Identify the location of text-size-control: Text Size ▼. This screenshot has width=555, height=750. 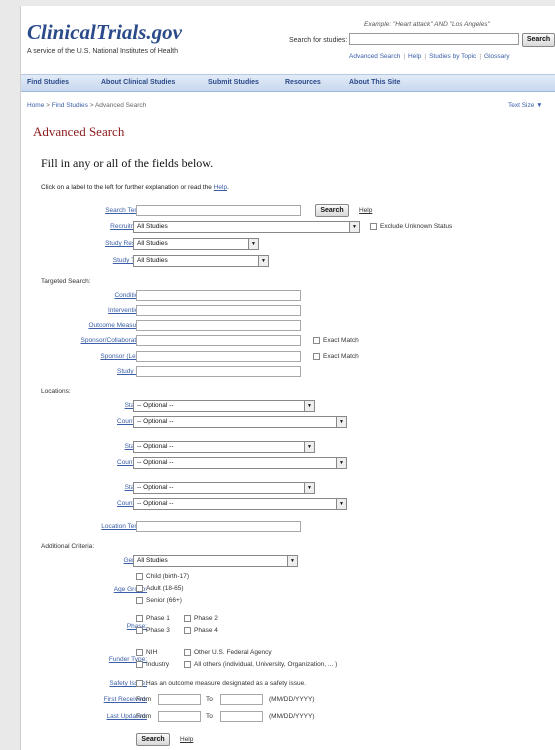
(525, 105).